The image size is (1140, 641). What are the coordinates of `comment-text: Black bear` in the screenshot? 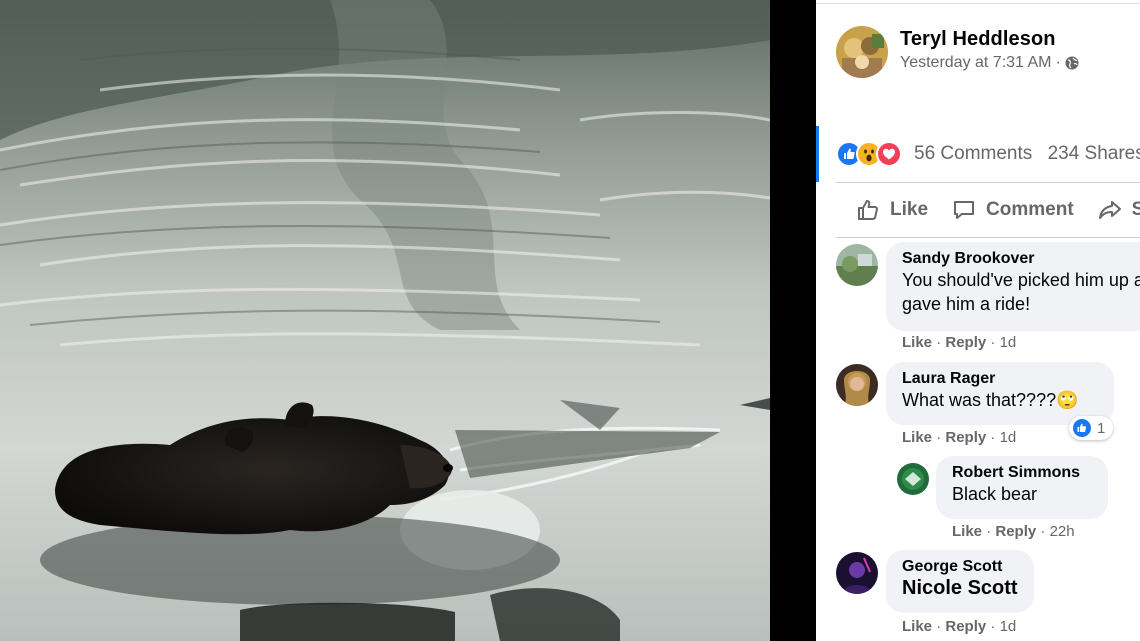 It's located at (995, 494).